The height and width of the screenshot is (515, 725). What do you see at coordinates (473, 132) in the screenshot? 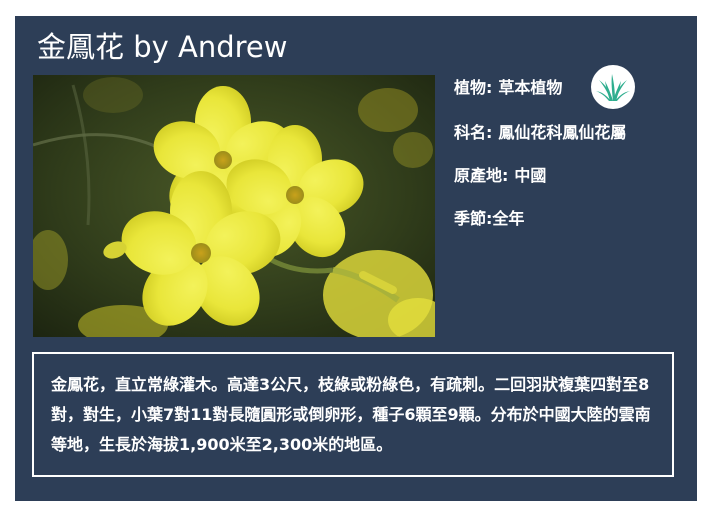
I see `family-label: 科名:` at bounding box center [473, 132].